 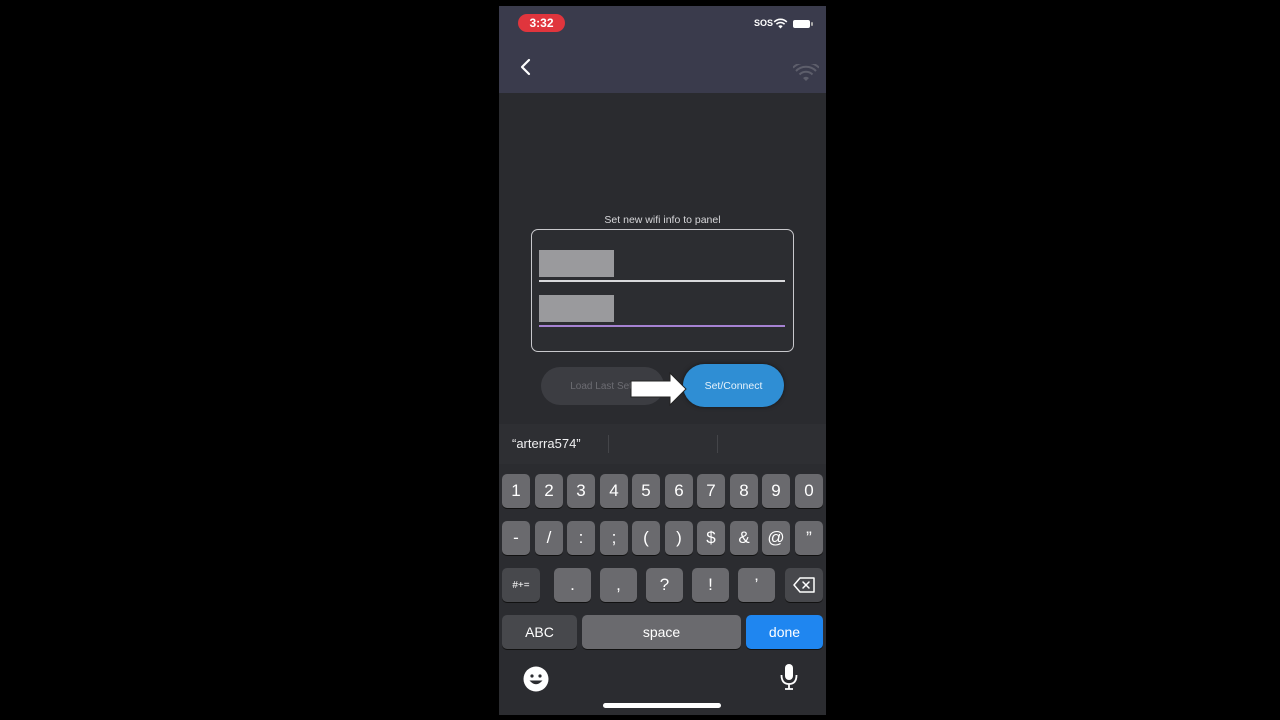 What do you see at coordinates (710, 585) in the screenshot?
I see `key: !` at bounding box center [710, 585].